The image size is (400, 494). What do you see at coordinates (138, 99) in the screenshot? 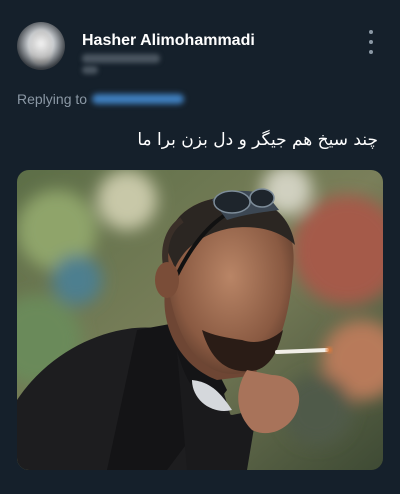
I see `replying-to-handle-blurred` at bounding box center [138, 99].